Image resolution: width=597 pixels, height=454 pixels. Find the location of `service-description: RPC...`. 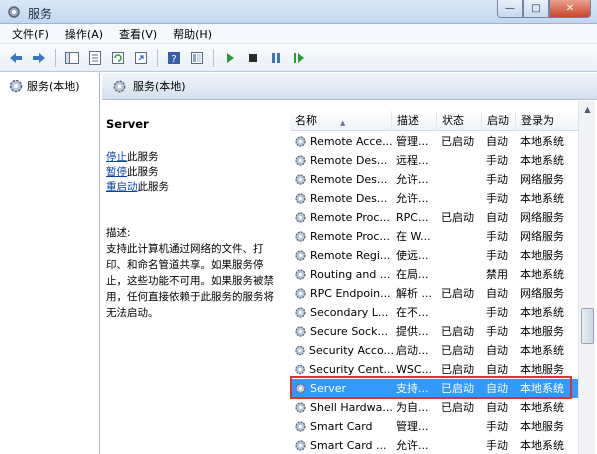

service-description: RPC... is located at coordinates (412, 217).